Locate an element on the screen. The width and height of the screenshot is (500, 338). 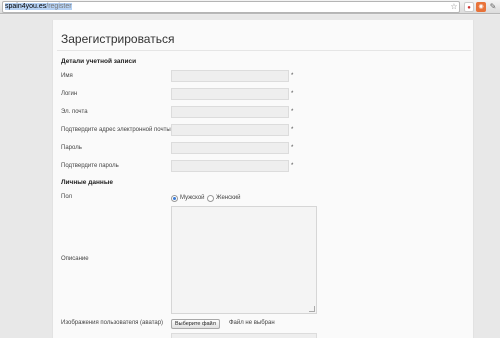
extension-icon: ● is located at coordinates (469, 7).